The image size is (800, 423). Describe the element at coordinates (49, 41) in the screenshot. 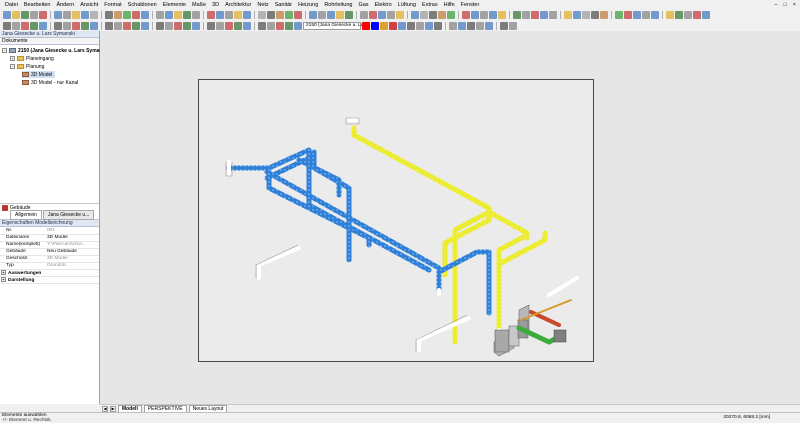

I see `documents-header: Dokumente` at that location.